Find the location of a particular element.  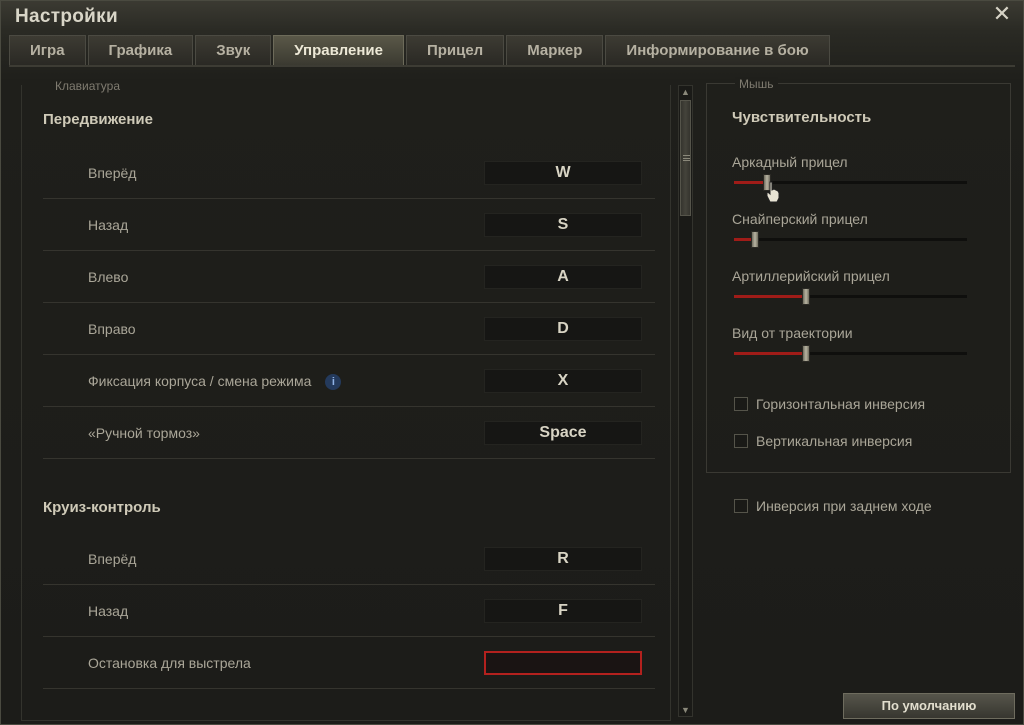

keybind-row-hull-lock: Фиксация корпуса / смена режима i X is located at coordinates (349, 381).